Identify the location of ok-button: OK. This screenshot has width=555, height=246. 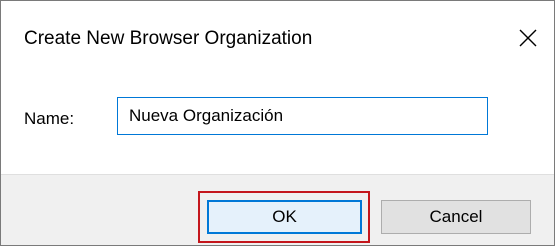
(284, 217).